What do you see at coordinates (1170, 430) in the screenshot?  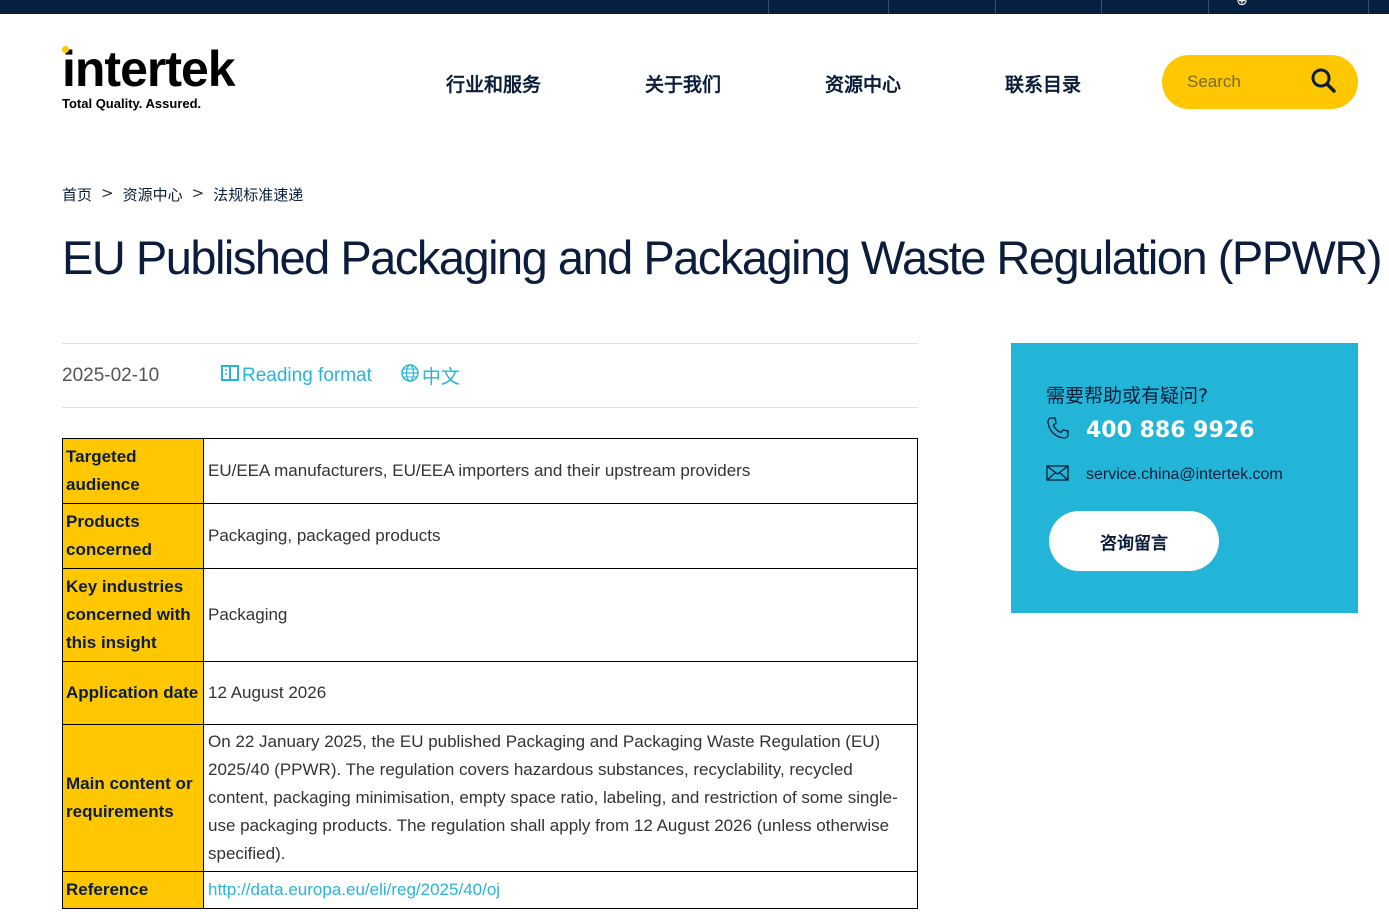 I see `phone-number: 400 886 9926` at bounding box center [1170, 430].